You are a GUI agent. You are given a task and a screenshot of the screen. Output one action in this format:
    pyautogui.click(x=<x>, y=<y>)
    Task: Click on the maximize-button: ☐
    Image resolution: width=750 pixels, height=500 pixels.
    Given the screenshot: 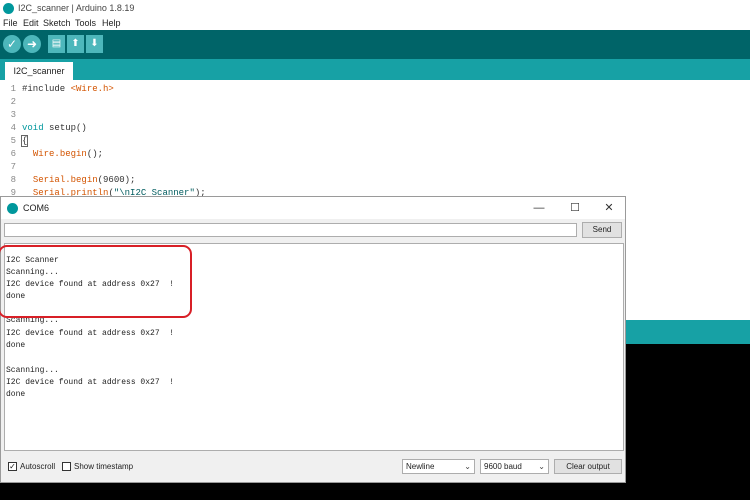 What is the action you would take?
    pyautogui.click(x=575, y=208)
    